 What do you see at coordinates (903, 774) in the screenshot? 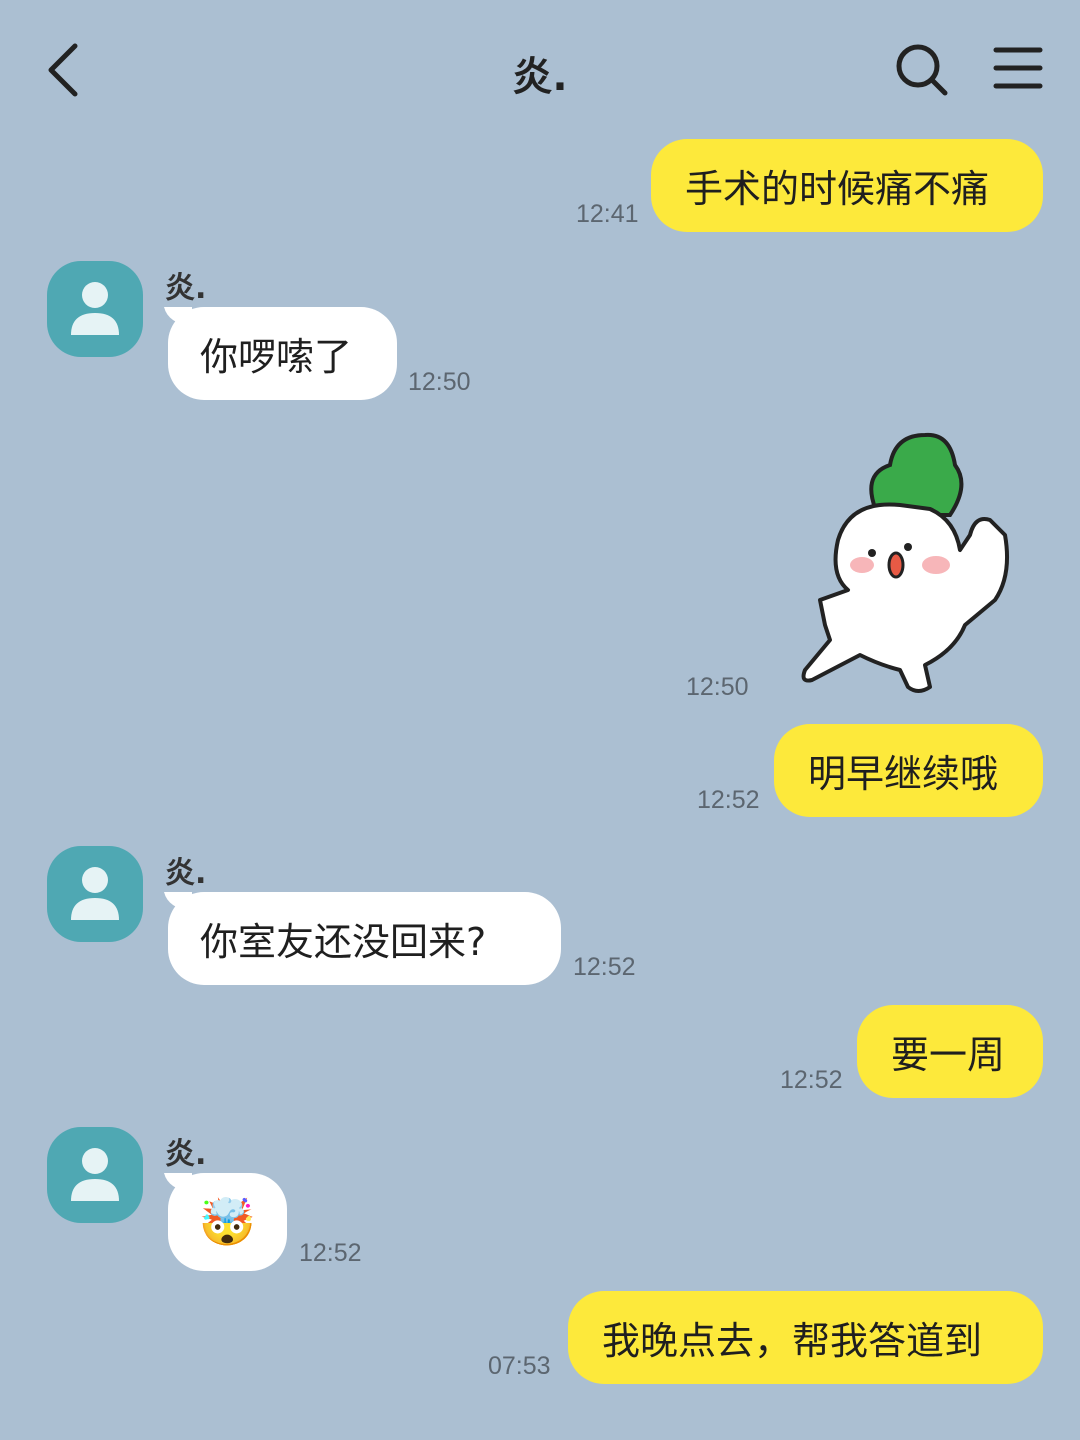
I see `message-text: 明早继续哦` at bounding box center [903, 774].